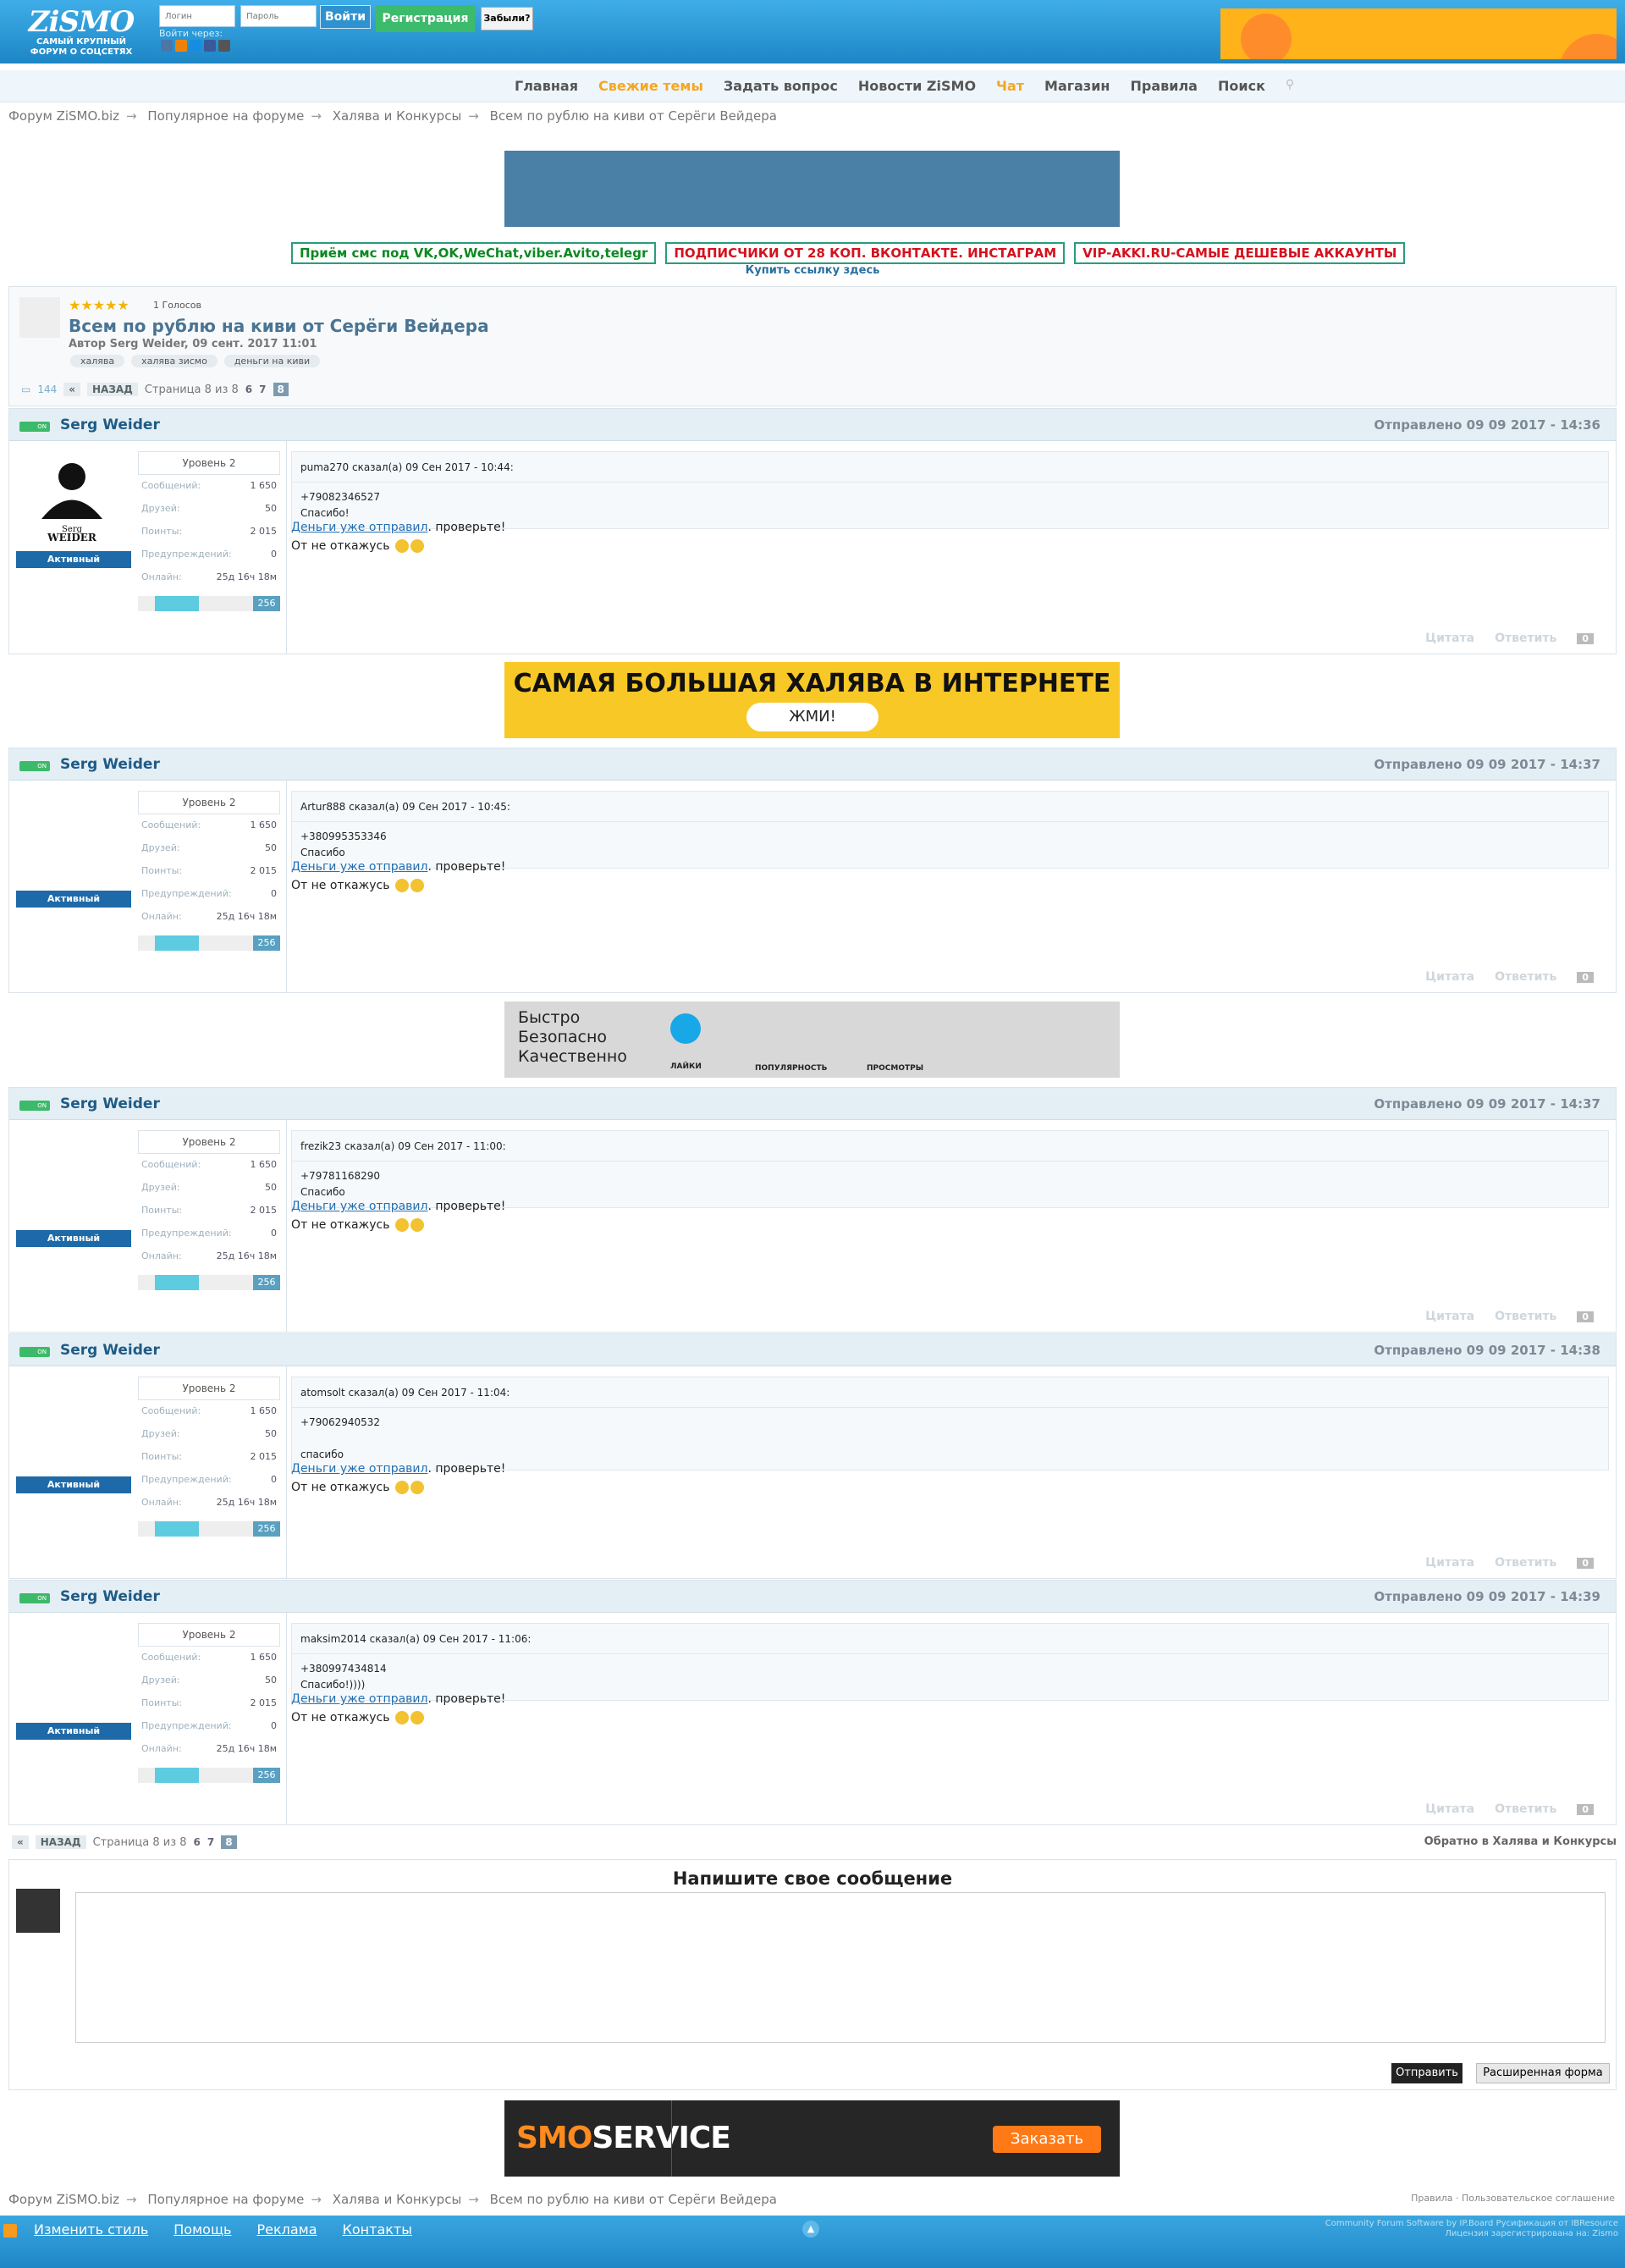 The image size is (1625, 2268). What do you see at coordinates (1010, 86) in the screenshot?
I see `nav-chat: Чат` at bounding box center [1010, 86].